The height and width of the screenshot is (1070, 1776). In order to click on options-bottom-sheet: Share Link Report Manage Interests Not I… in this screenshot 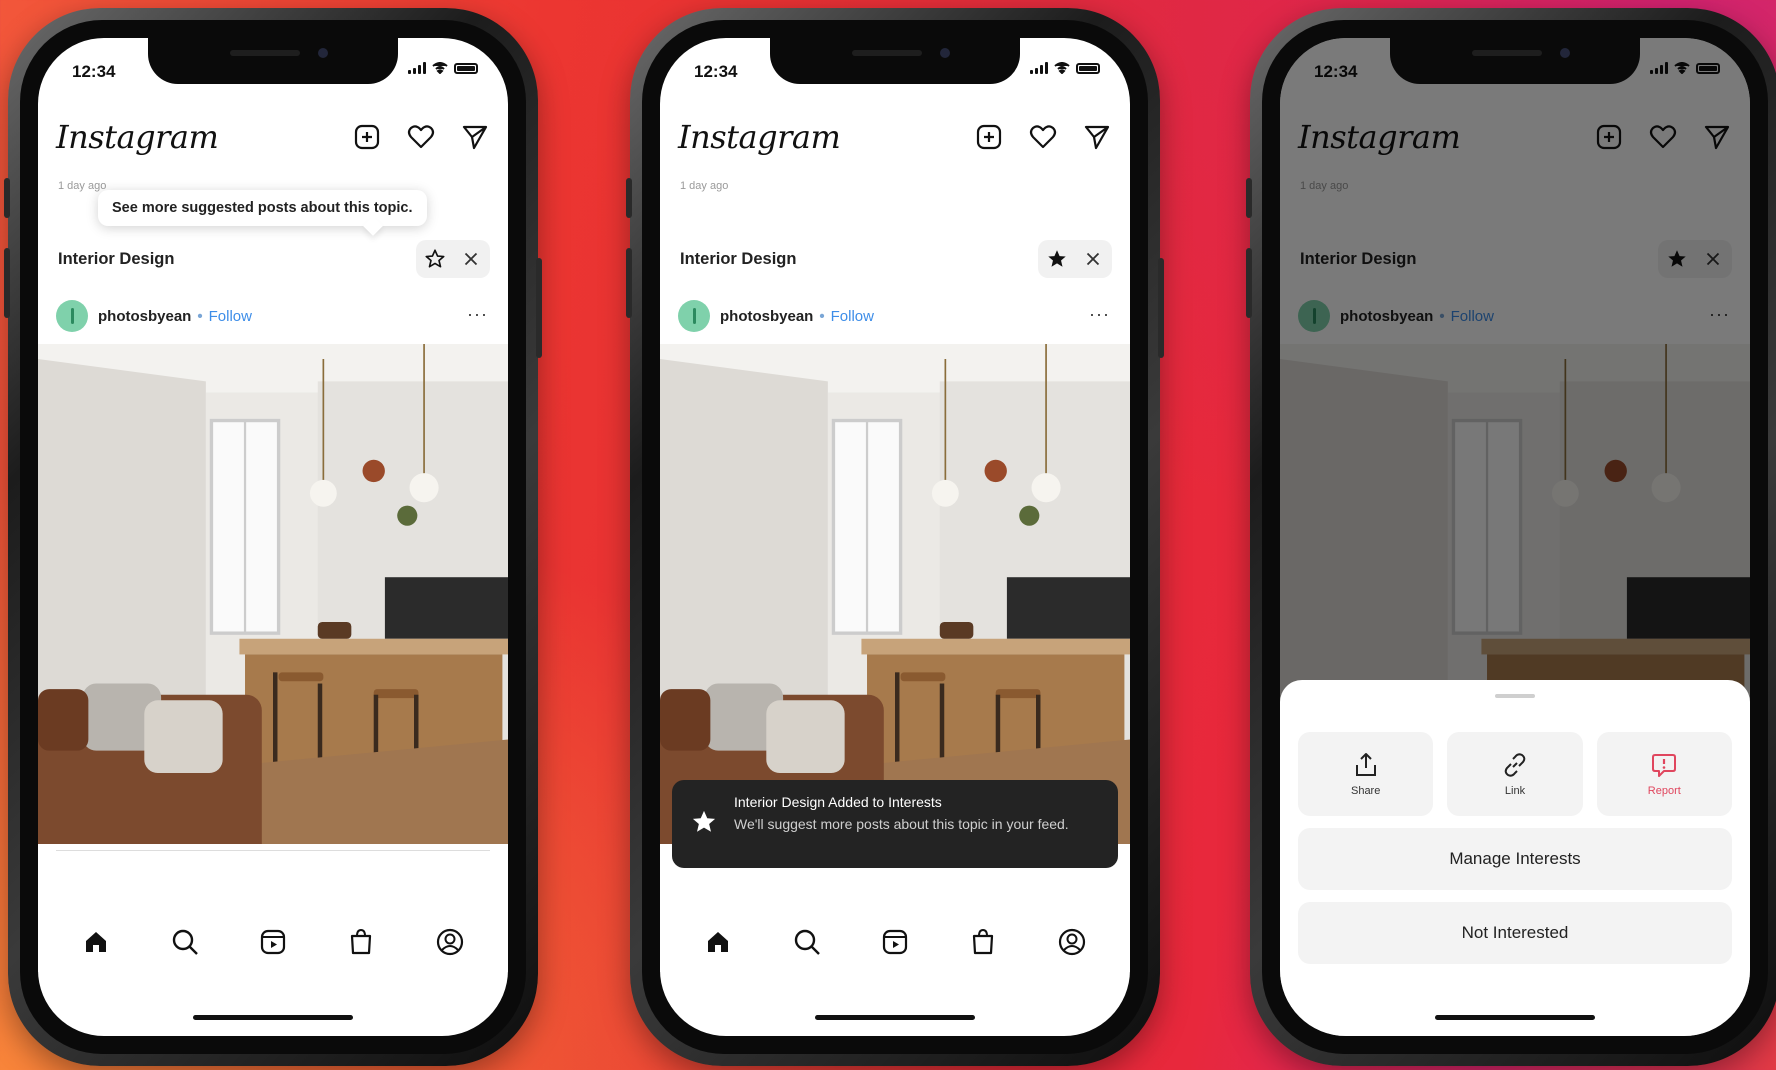, I will do `click(1515, 858)`.